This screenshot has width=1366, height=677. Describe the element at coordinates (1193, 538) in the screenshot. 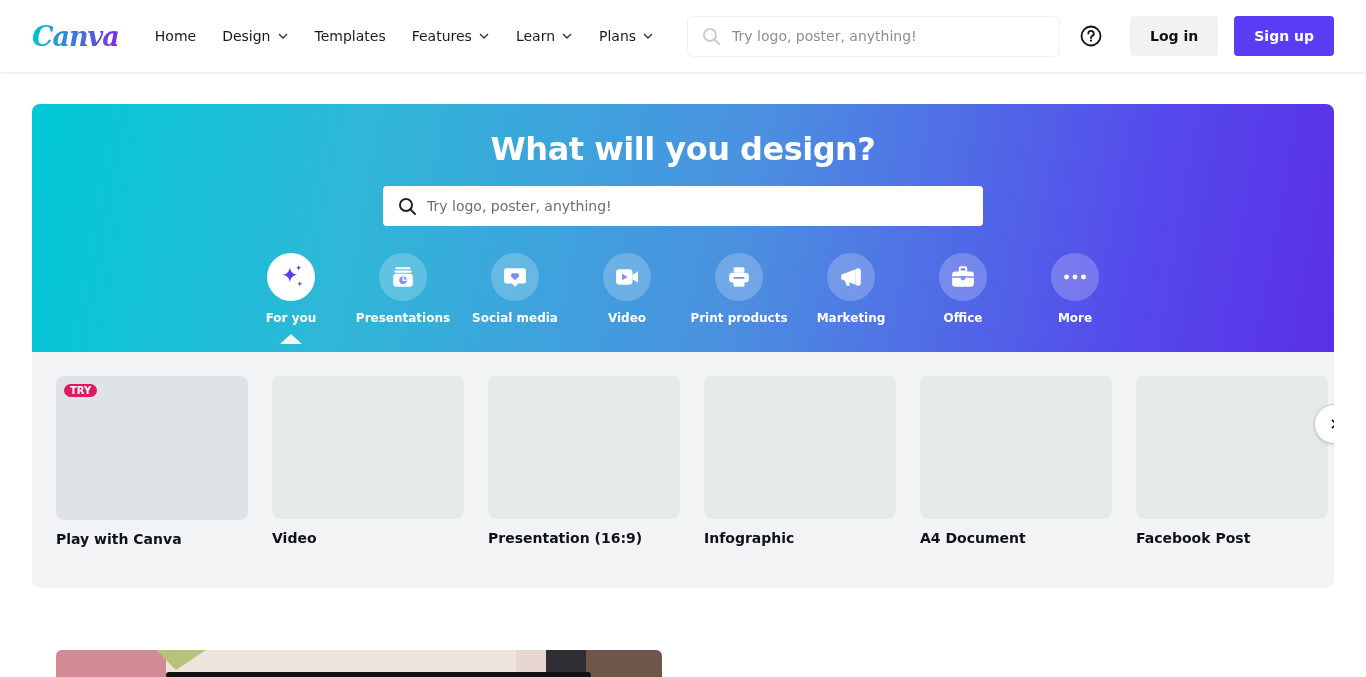

I see `design-label: Facebook Post` at that location.